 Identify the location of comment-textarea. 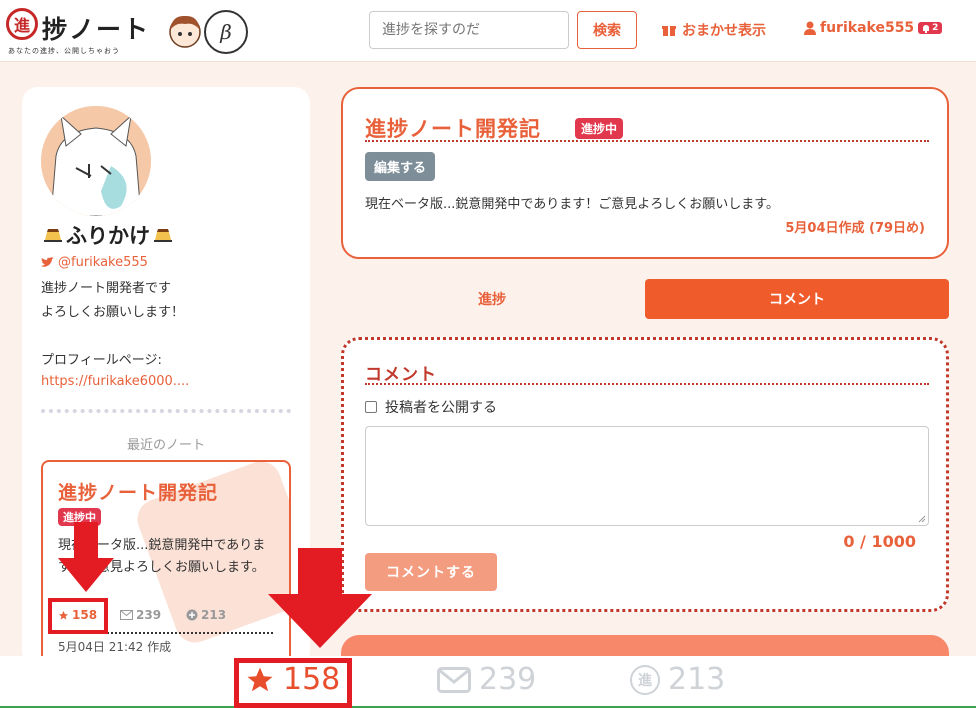
(647, 476).